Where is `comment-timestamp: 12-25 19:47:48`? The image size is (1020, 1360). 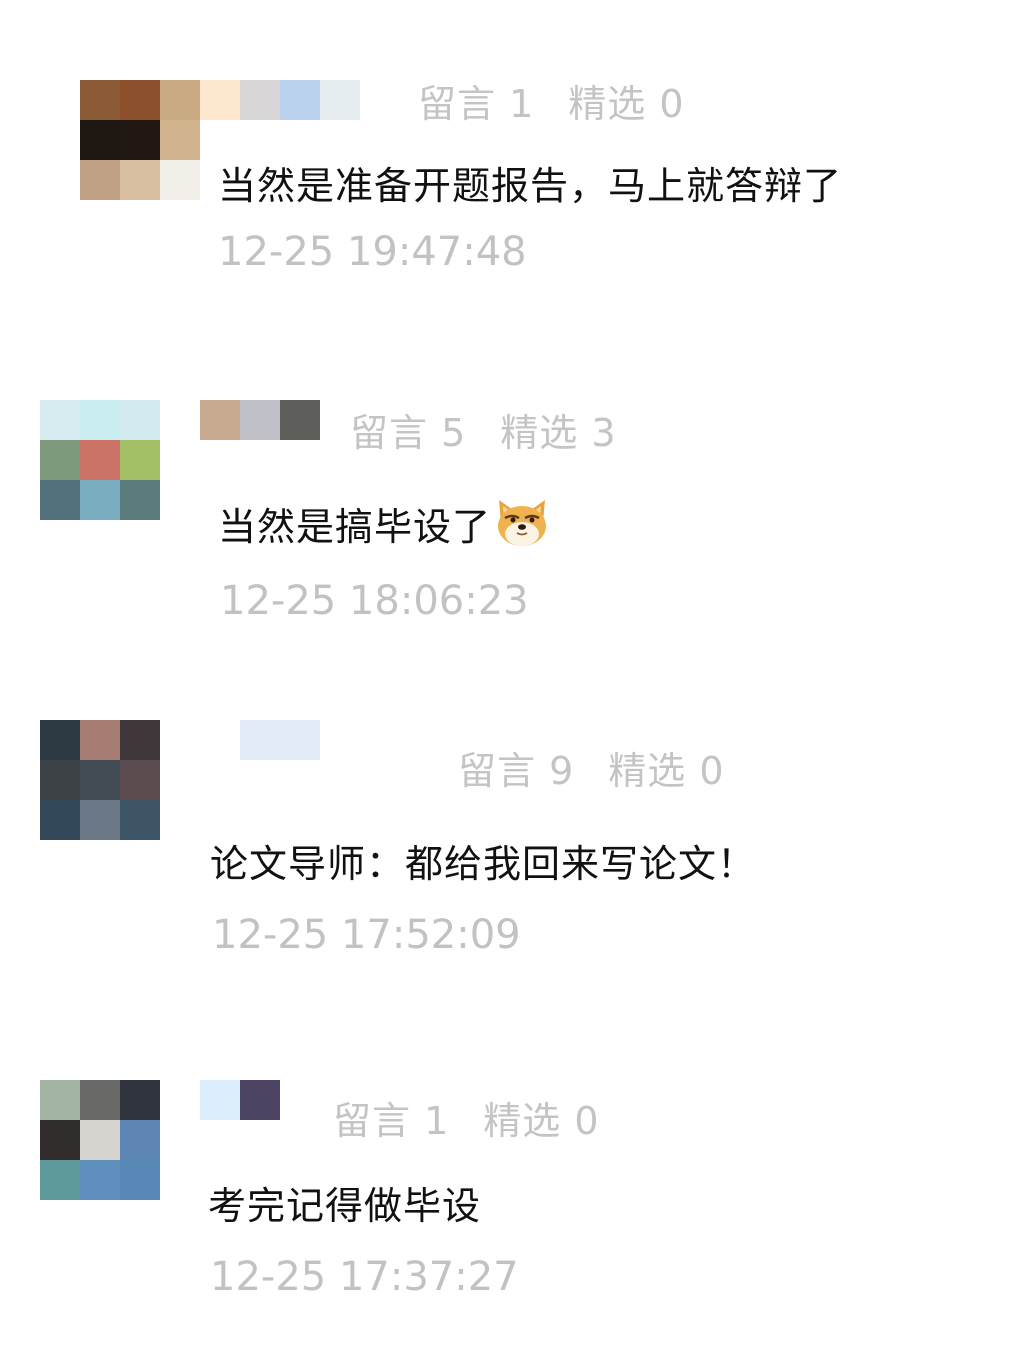
comment-timestamp: 12-25 19:47:48 is located at coordinates (372, 252).